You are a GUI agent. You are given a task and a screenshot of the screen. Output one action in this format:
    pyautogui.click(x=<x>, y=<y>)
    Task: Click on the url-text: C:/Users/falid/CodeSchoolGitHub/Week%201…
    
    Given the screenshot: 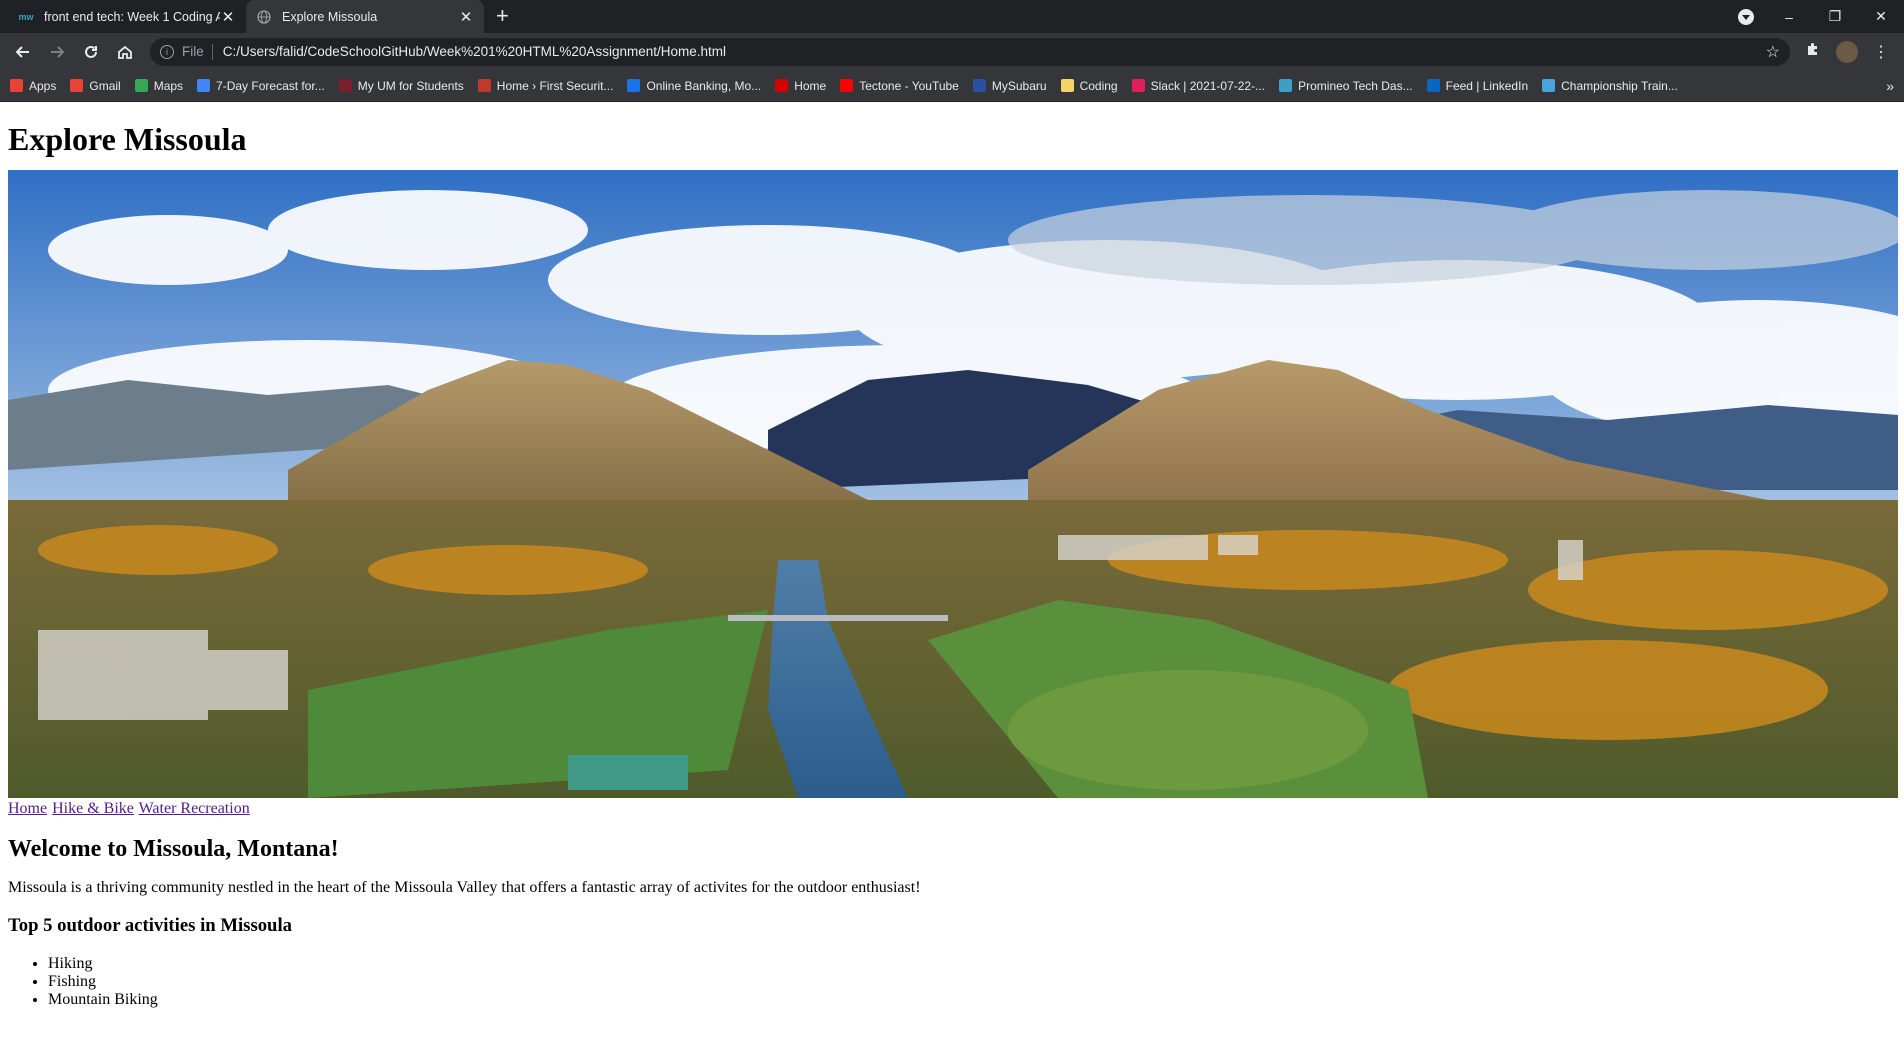 What is the action you would take?
    pyautogui.click(x=994, y=51)
    